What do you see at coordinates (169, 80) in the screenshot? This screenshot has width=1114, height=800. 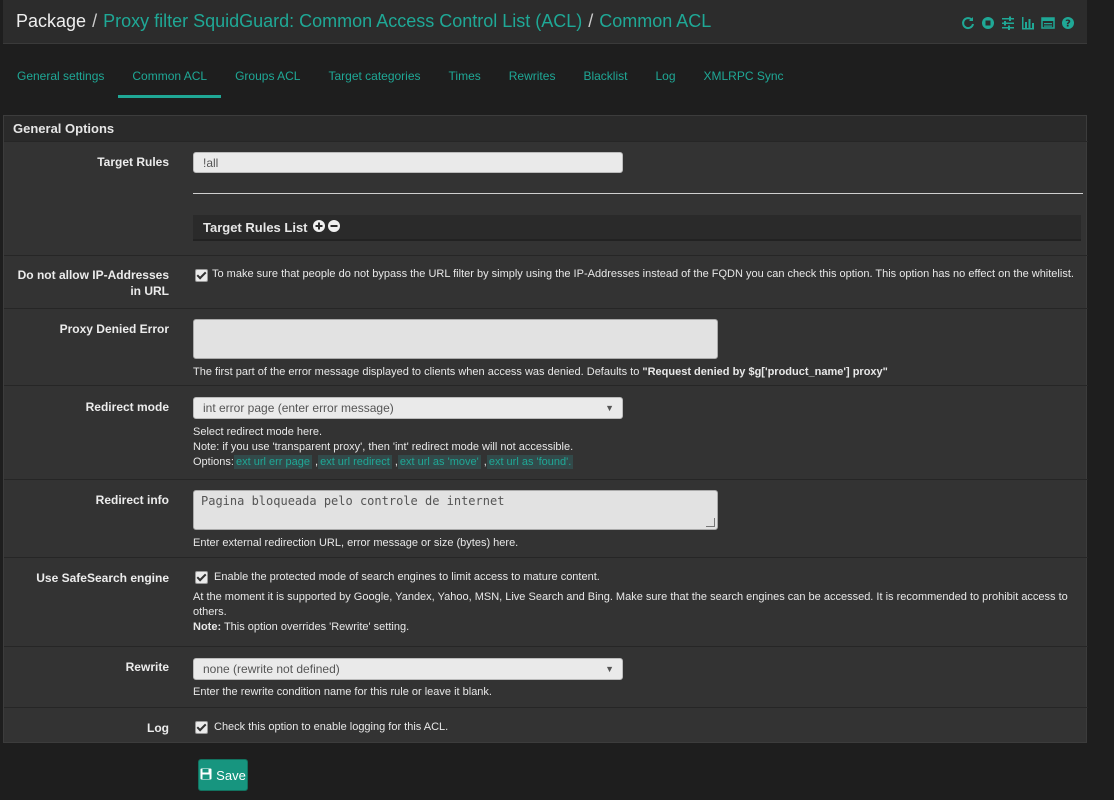 I see `tab-common-acl: Common ACL` at bounding box center [169, 80].